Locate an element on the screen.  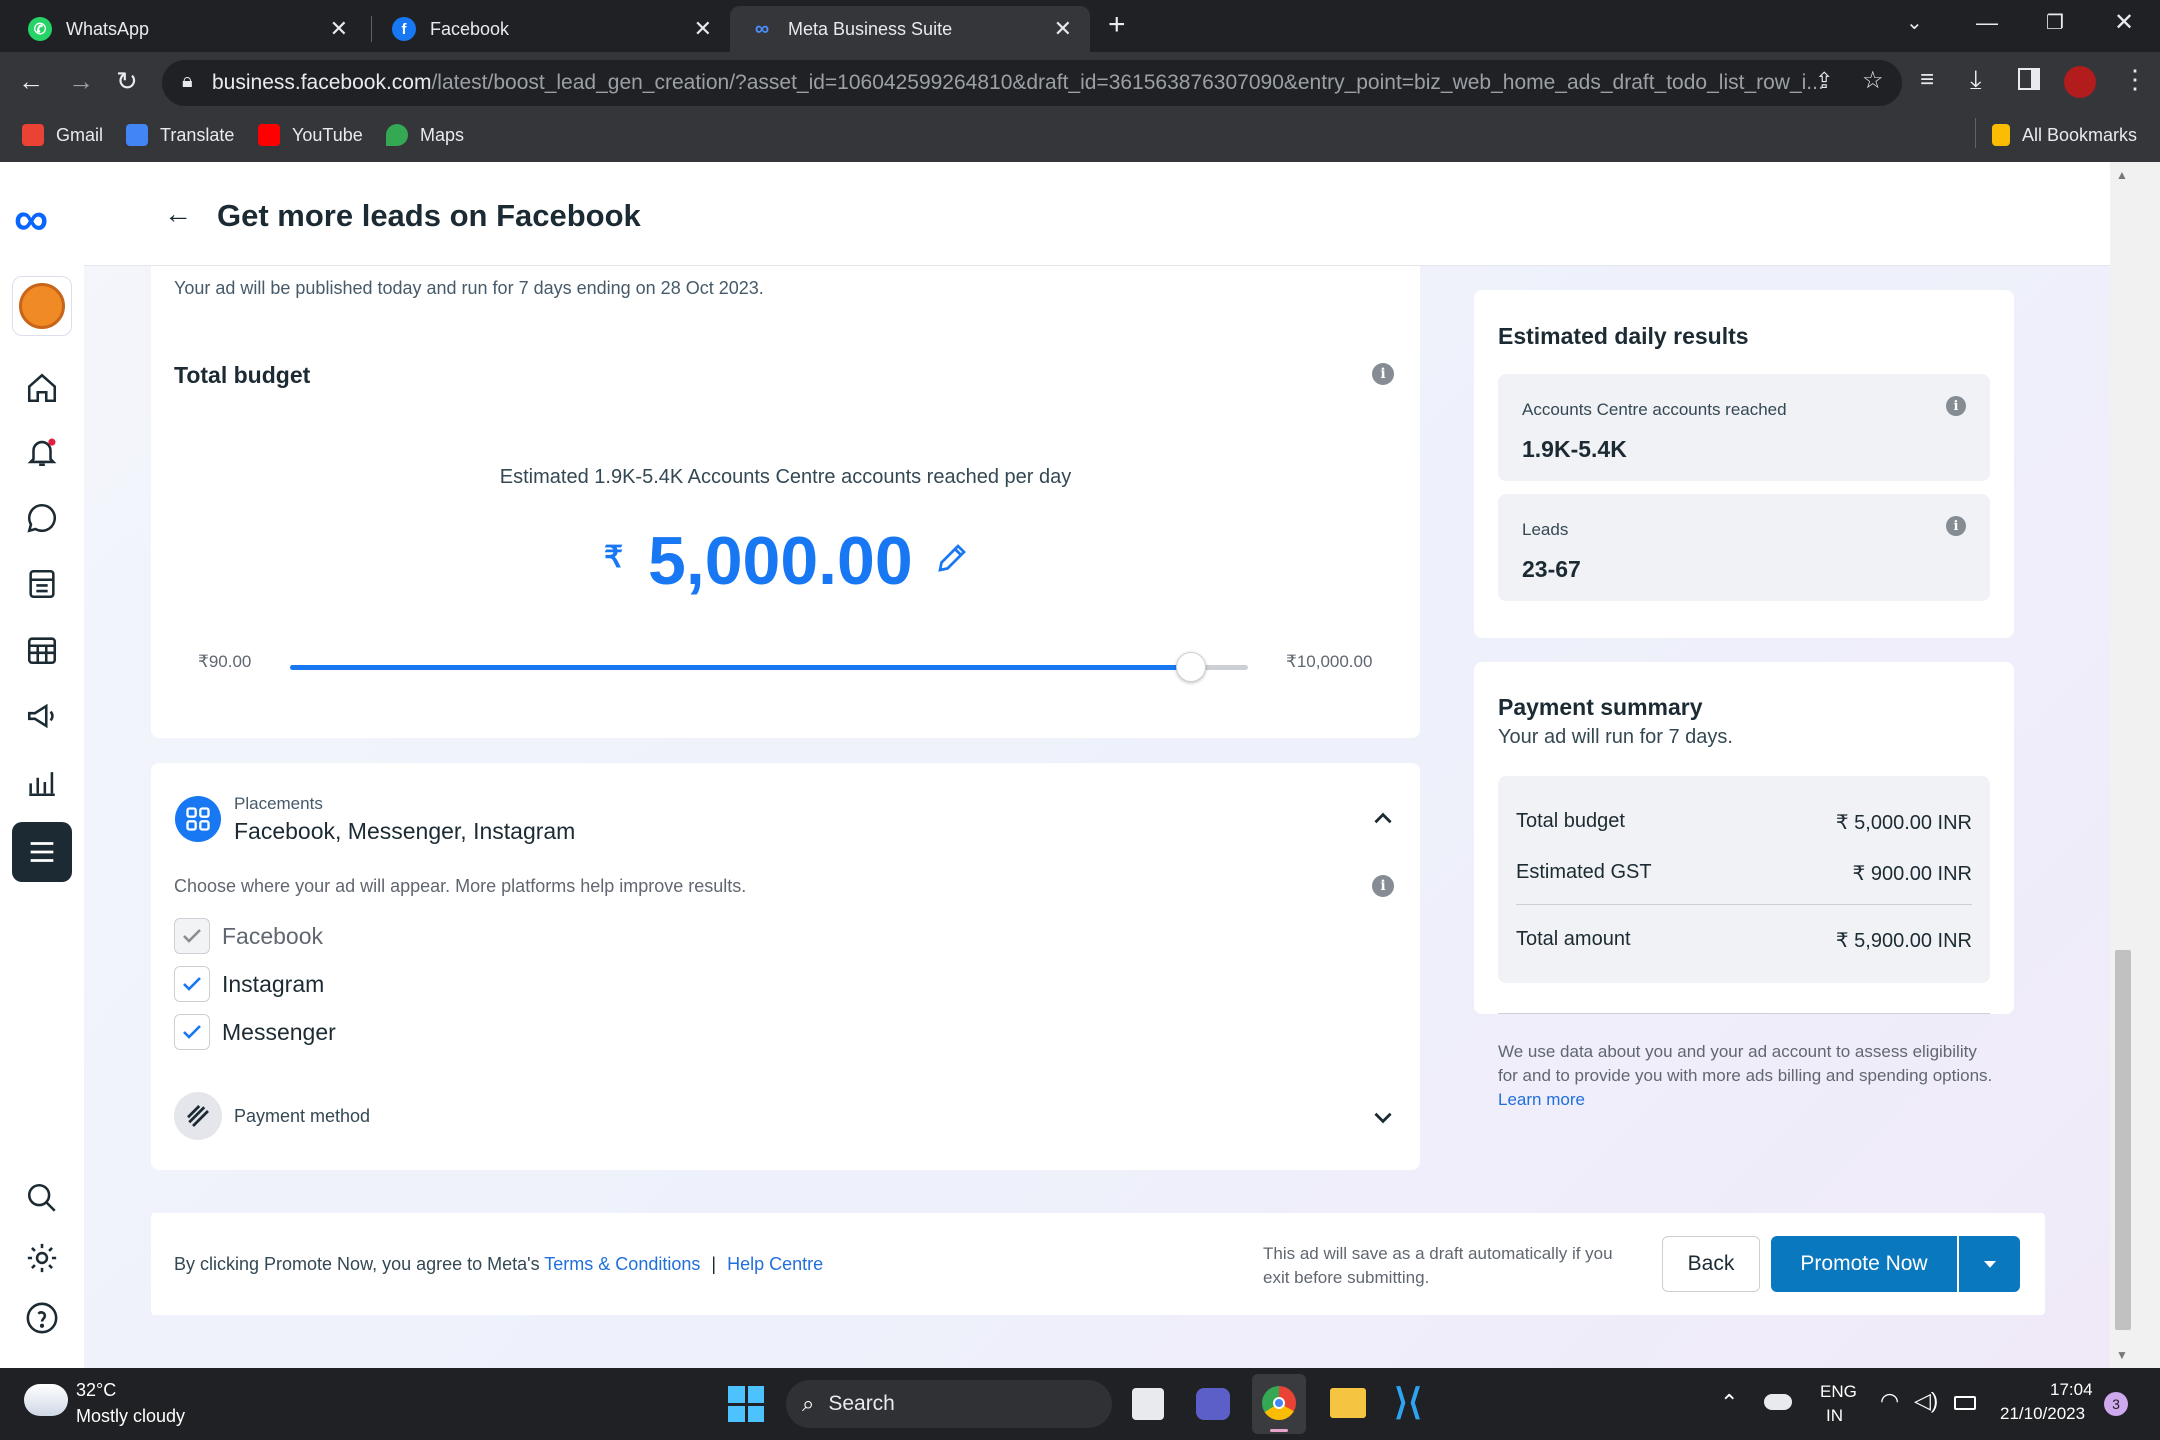
payment-method-icon is located at coordinates (198, 1116).